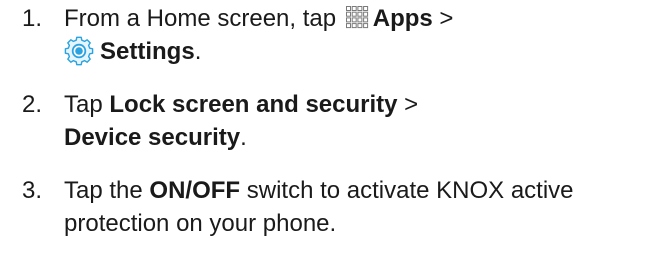 Image resolution: width=666 pixels, height=258 pixels. What do you see at coordinates (152, 137) in the screenshot?
I see `device-security-label: Device security` at bounding box center [152, 137].